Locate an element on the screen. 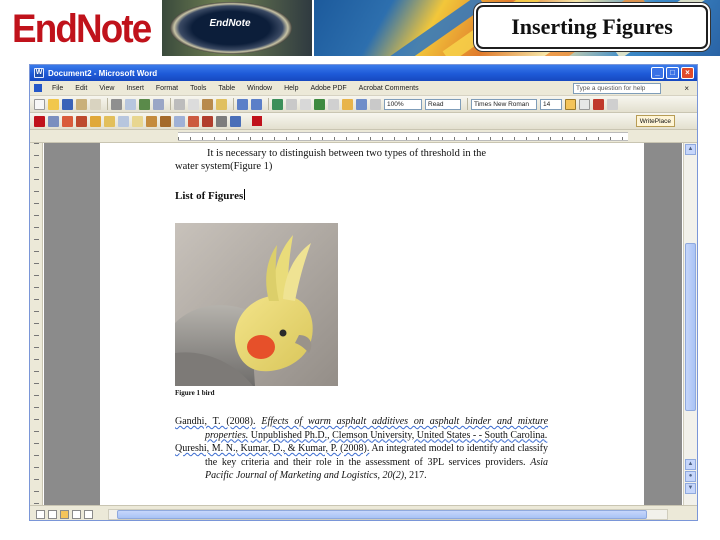 This screenshot has width=720, height=540. menu-file: File is located at coordinates (57, 88).